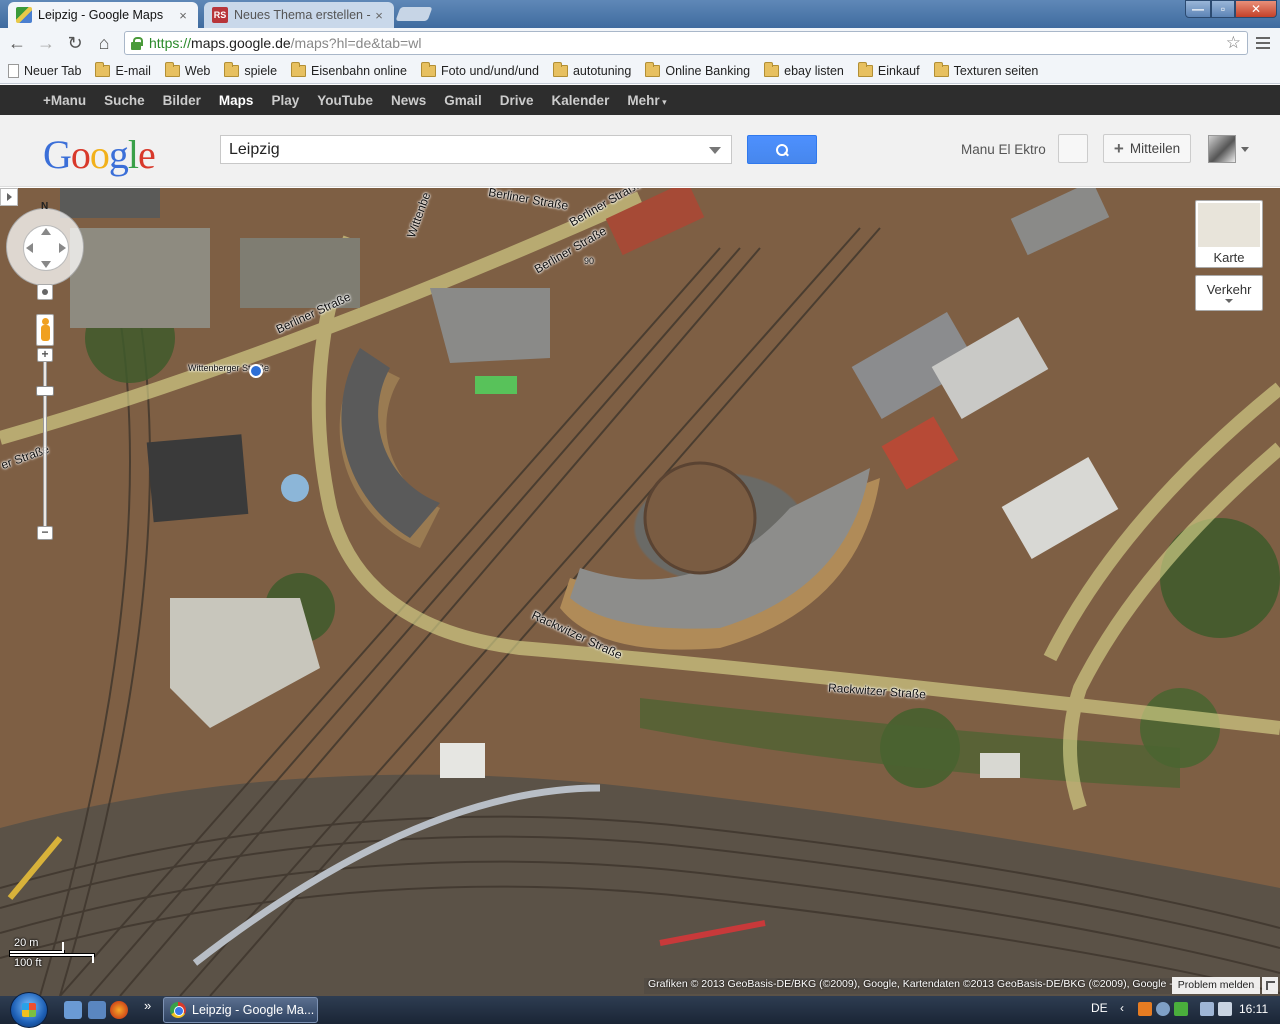 Image resolution: width=1280 pixels, height=1028 pixels. I want to click on bookmark-online-banking: Online Banking, so click(698, 69).